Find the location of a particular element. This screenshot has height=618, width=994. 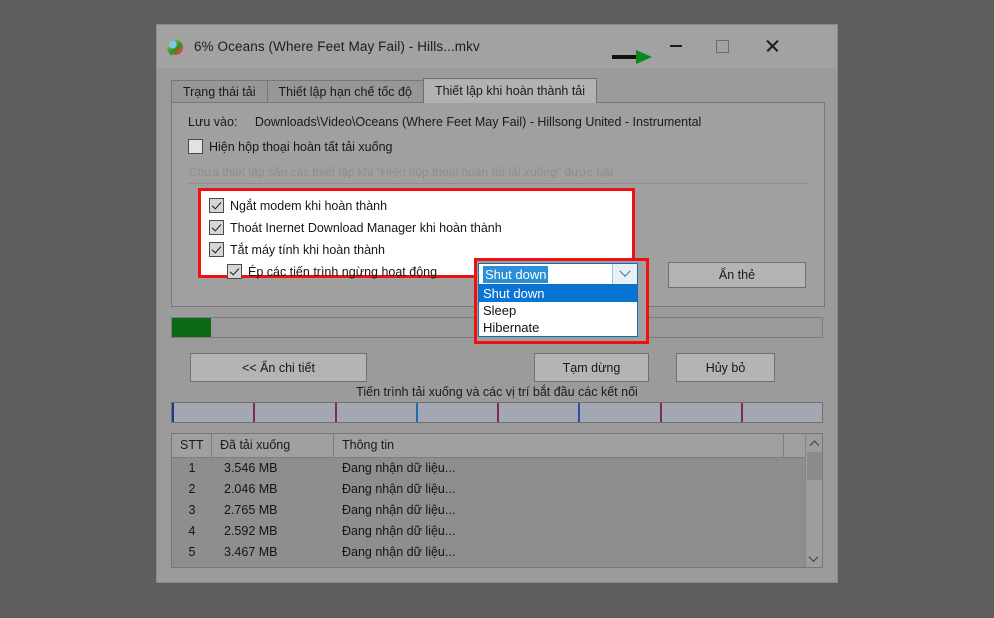

checkbox-label: Ngắt modem khi hoàn thành is located at coordinates (309, 205).